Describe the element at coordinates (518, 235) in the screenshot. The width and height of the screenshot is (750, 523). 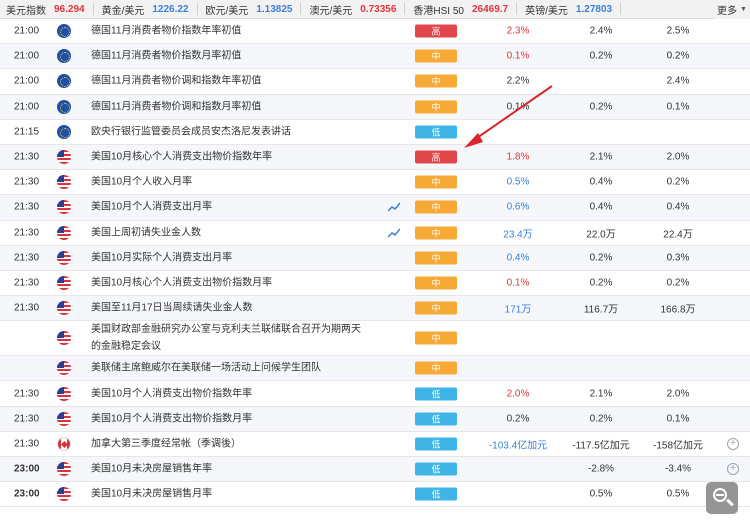
I see `actual-value: 23.4万` at that location.